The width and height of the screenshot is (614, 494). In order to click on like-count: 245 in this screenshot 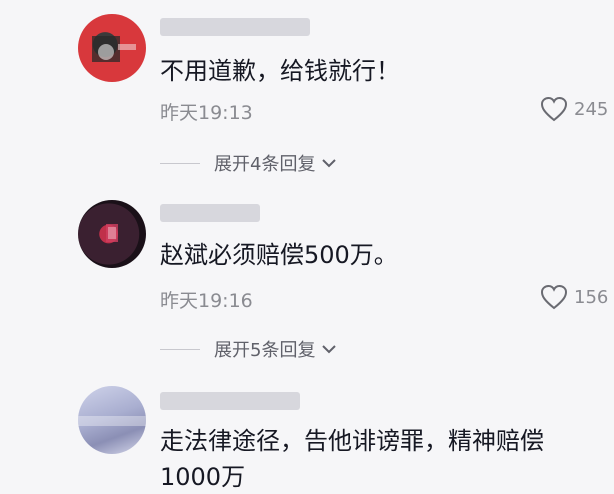, I will do `click(591, 109)`.